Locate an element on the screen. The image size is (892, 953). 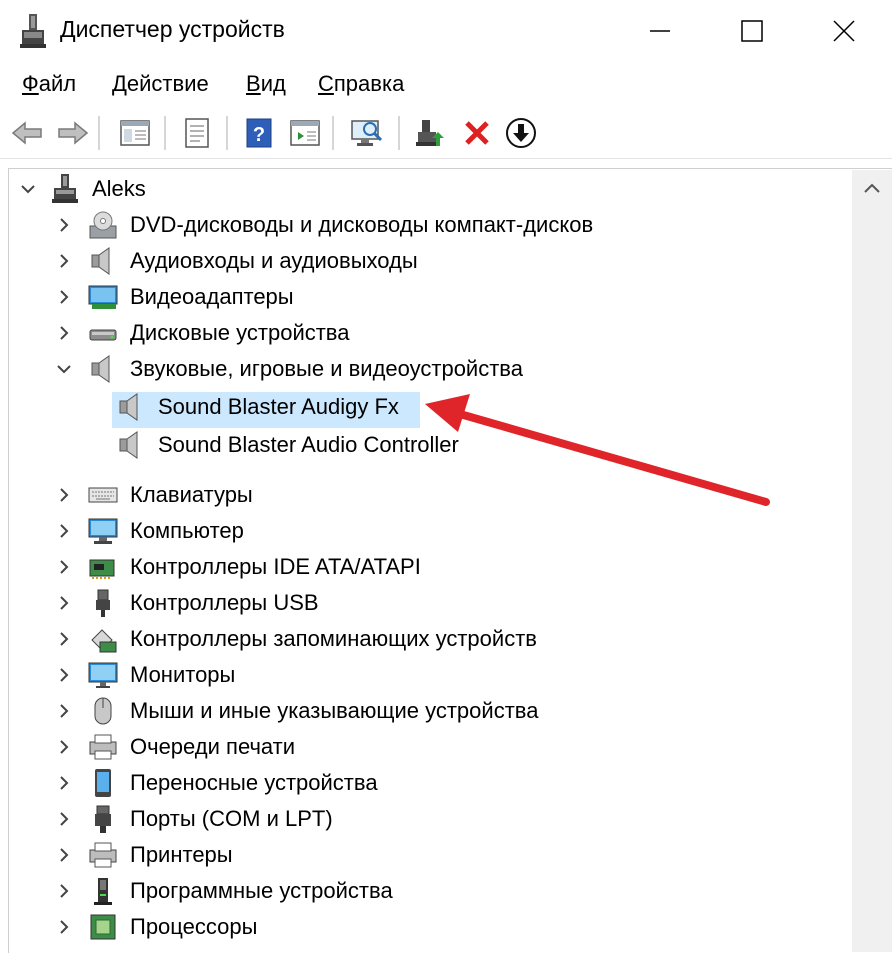
back-arrow-icon is located at coordinates (26, 133).